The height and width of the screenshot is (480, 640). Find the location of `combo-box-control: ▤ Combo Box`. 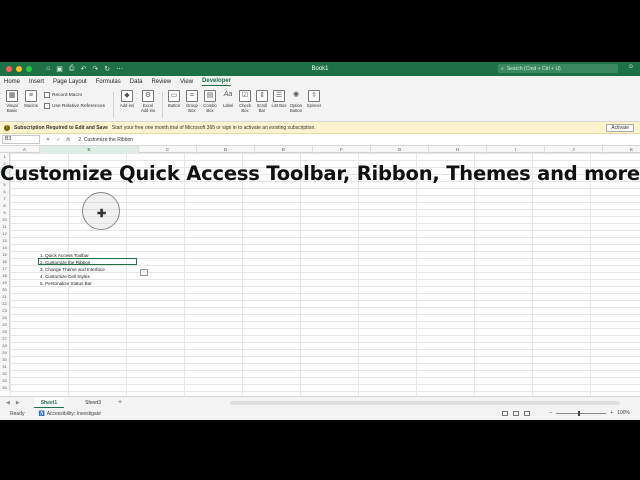

combo-box-control: ▤ Combo Box is located at coordinates (210, 101).